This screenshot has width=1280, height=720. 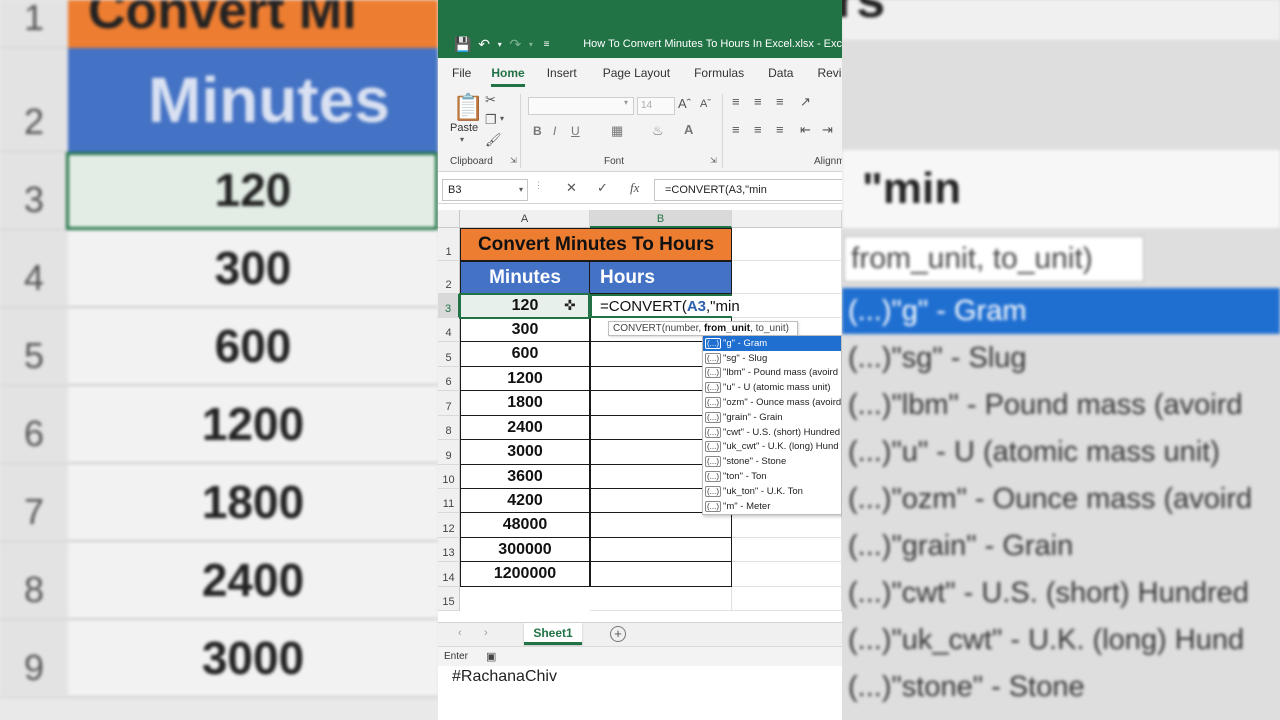 I want to click on table-row-minutes-value: 3000, so click(x=525, y=452).